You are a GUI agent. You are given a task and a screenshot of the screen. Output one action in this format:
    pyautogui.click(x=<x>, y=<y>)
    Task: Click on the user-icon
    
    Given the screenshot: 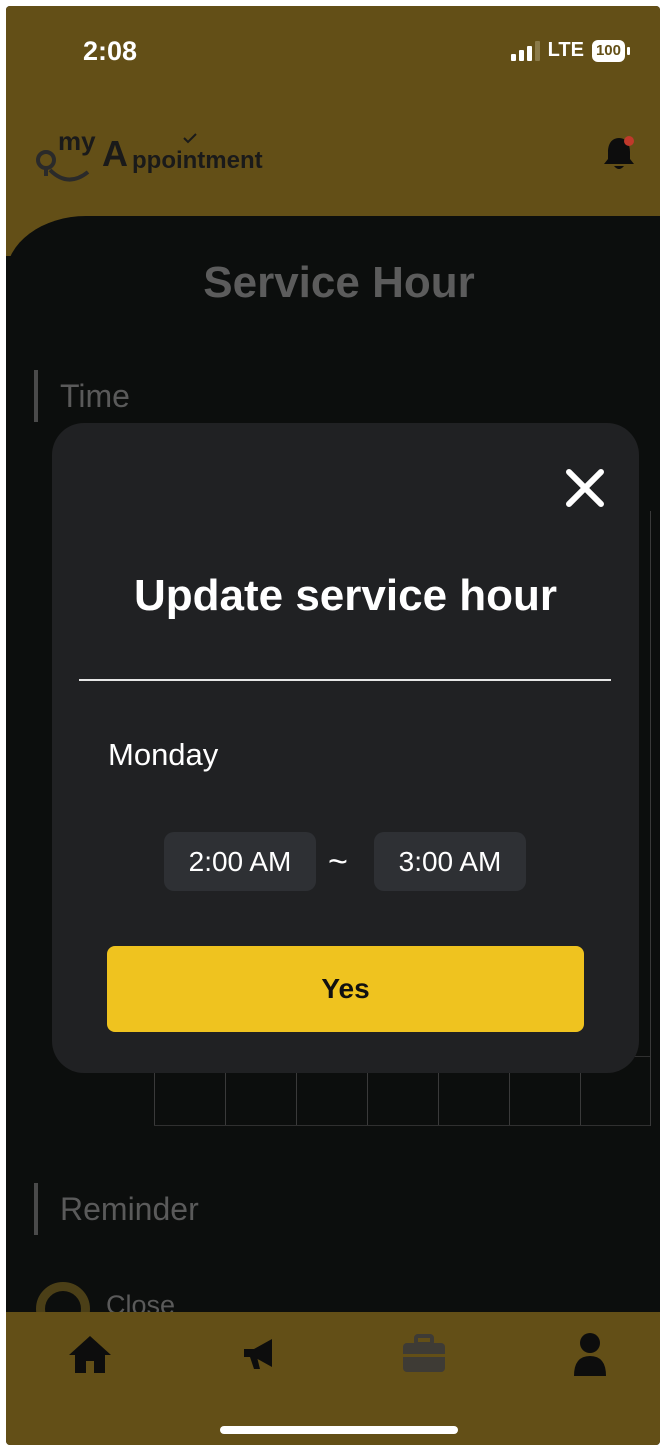 What is the action you would take?
    pyautogui.click(x=590, y=1354)
    